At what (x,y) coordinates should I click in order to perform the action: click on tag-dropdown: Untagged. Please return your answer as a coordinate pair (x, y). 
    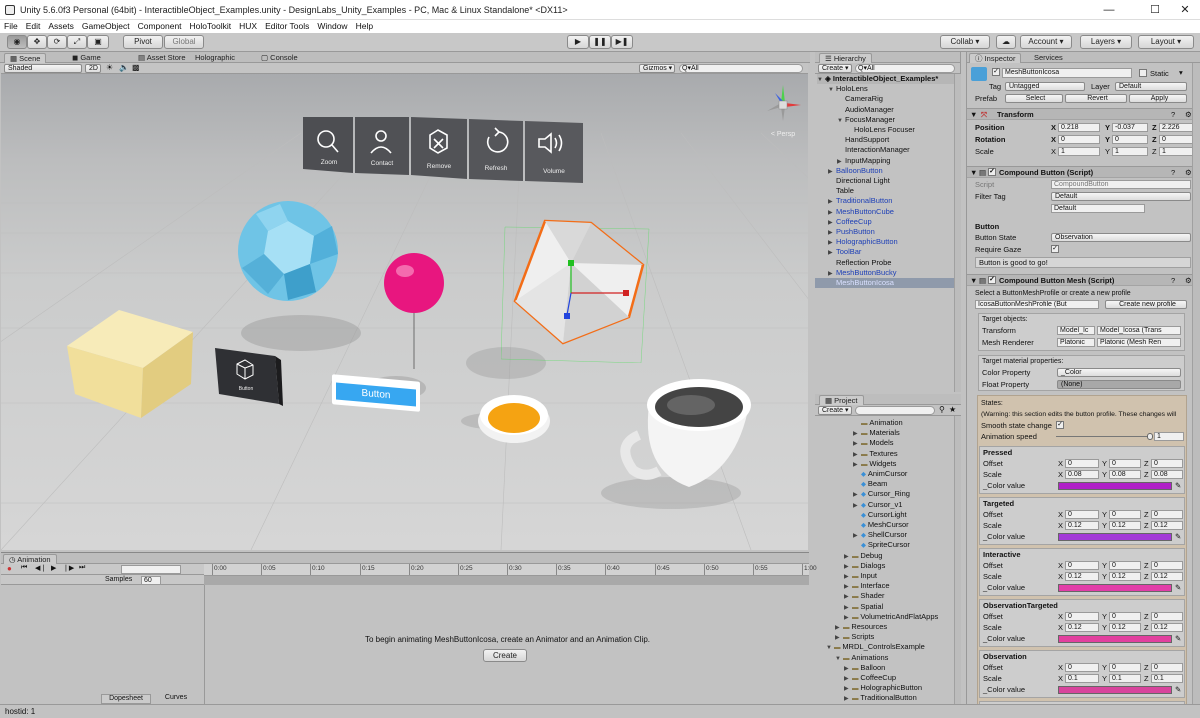
    Looking at the image, I should click on (1045, 86).